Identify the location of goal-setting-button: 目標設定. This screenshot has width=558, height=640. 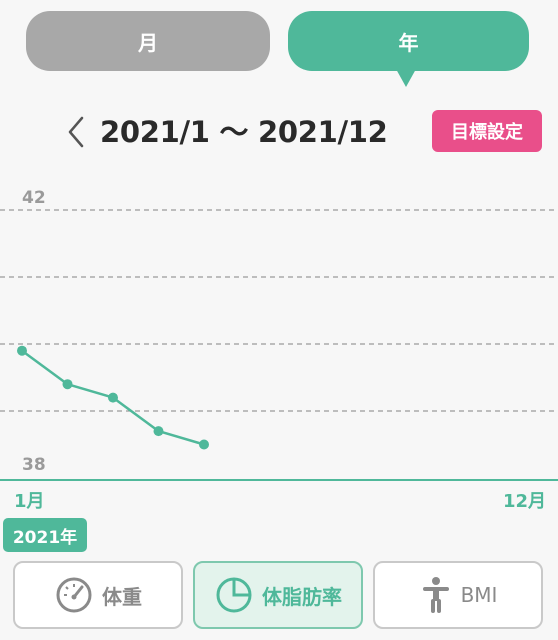
(487, 131).